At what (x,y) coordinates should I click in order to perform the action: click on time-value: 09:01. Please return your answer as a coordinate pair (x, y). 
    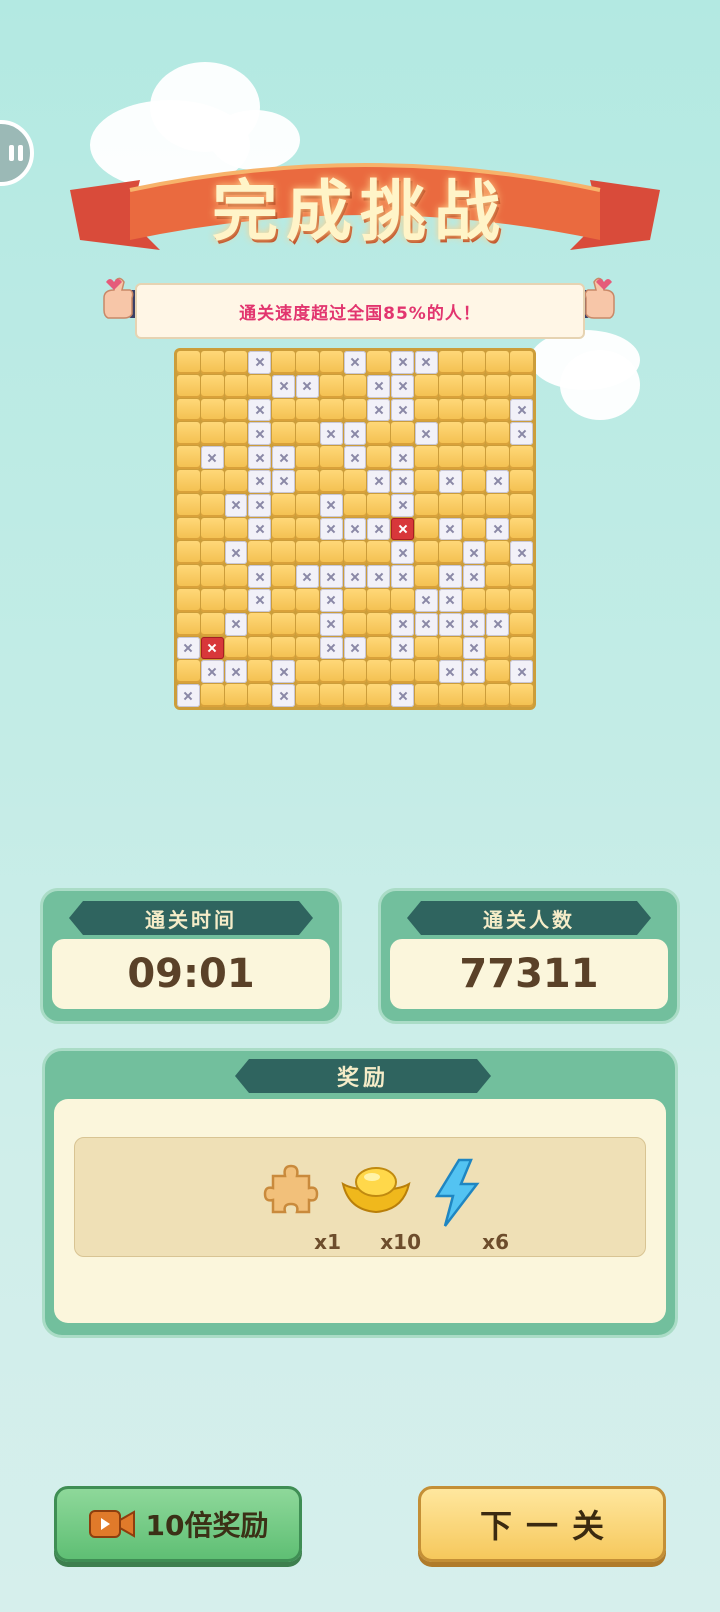
    Looking at the image, I should click on (191, 974).